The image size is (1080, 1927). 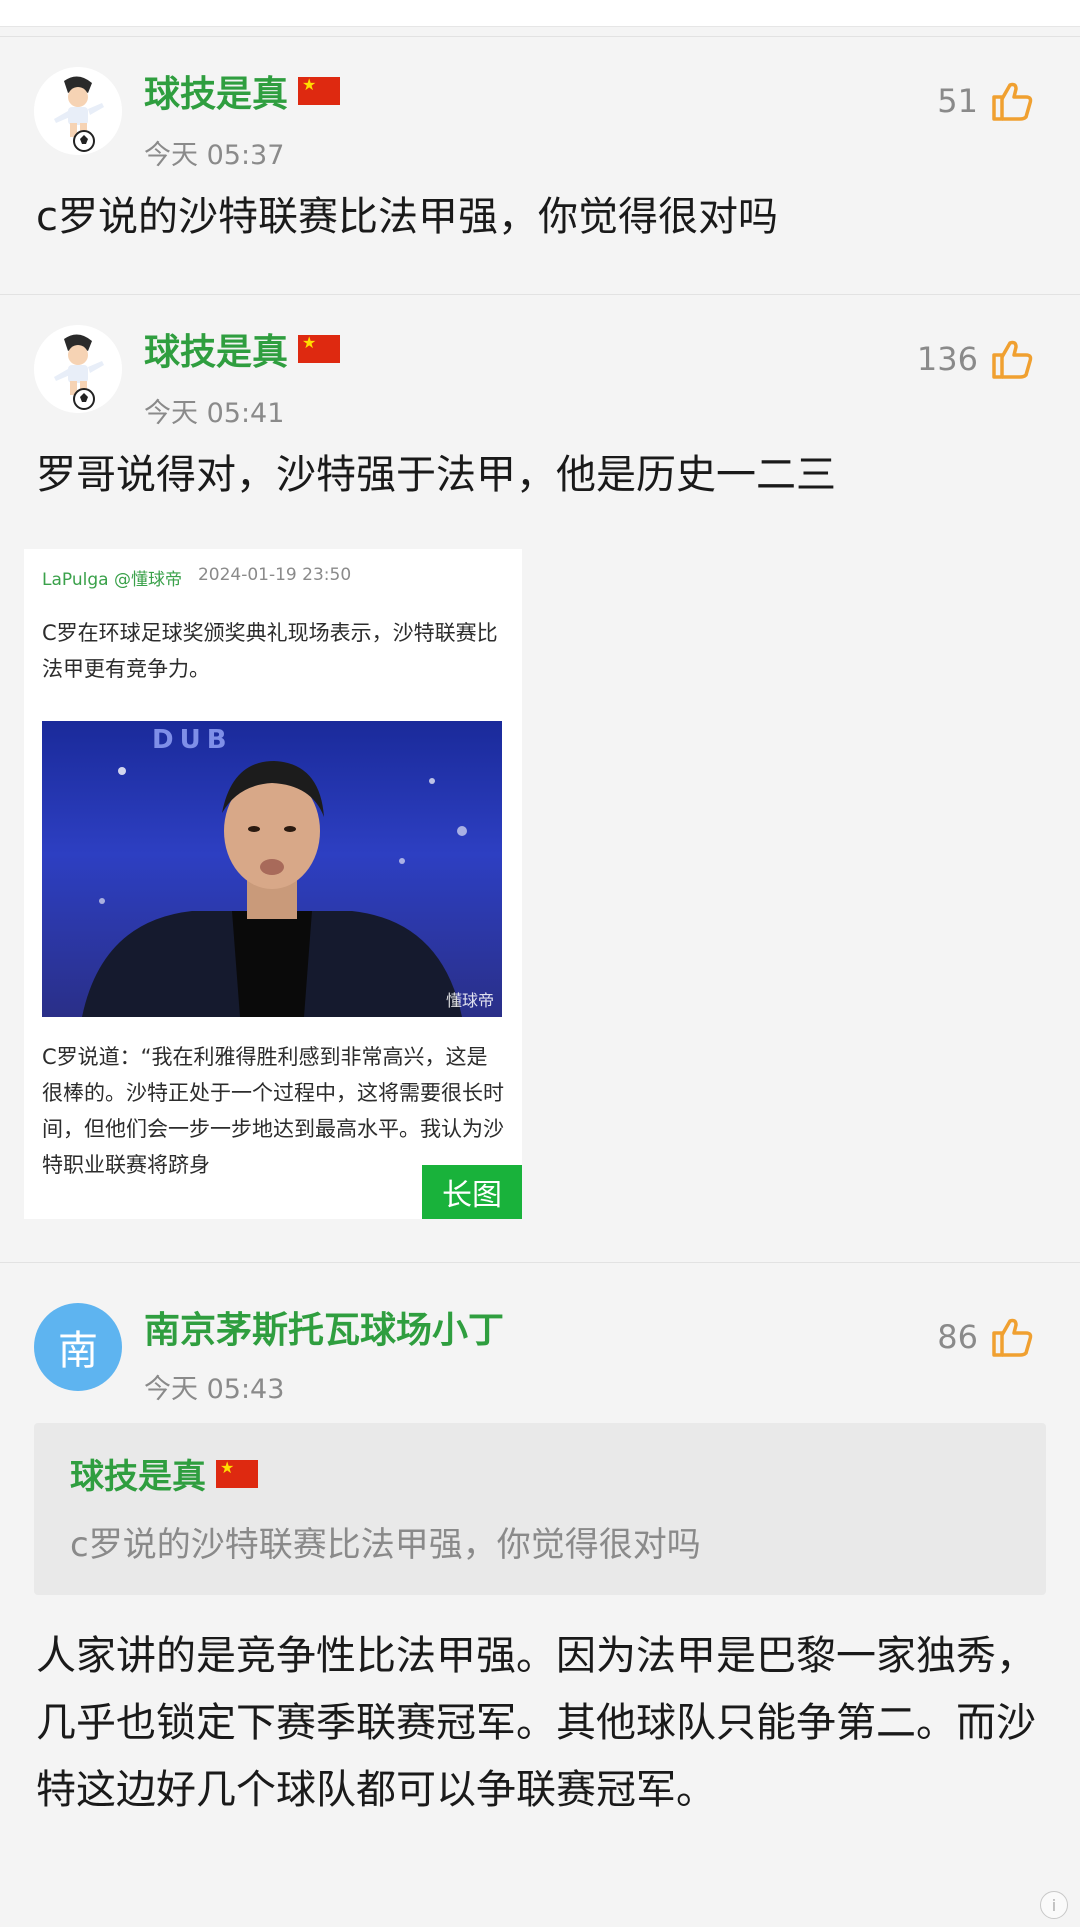 What do you see at coordinates (274, 889) in the screenshot?
I see `ronaldo-portrait-icon` at bounding box center [274, 889].